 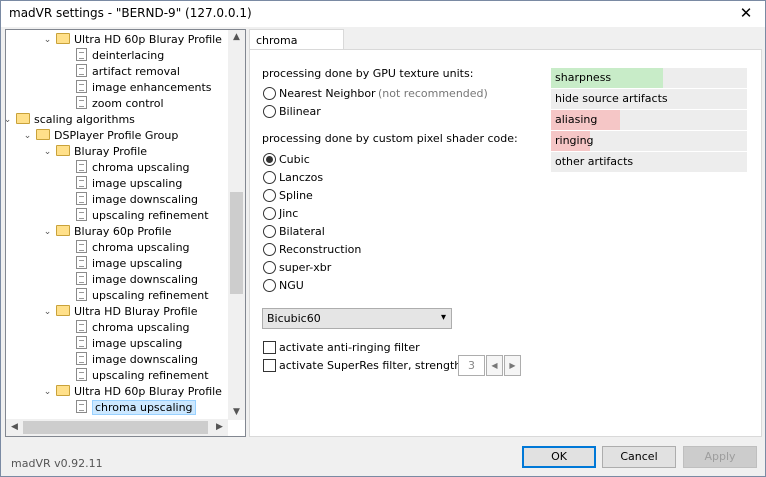 What do you see at coordinates (302, 231) in the screenshot?
I see `radio-label-bilateral: Bilateral` at bounding box center [302, 231].